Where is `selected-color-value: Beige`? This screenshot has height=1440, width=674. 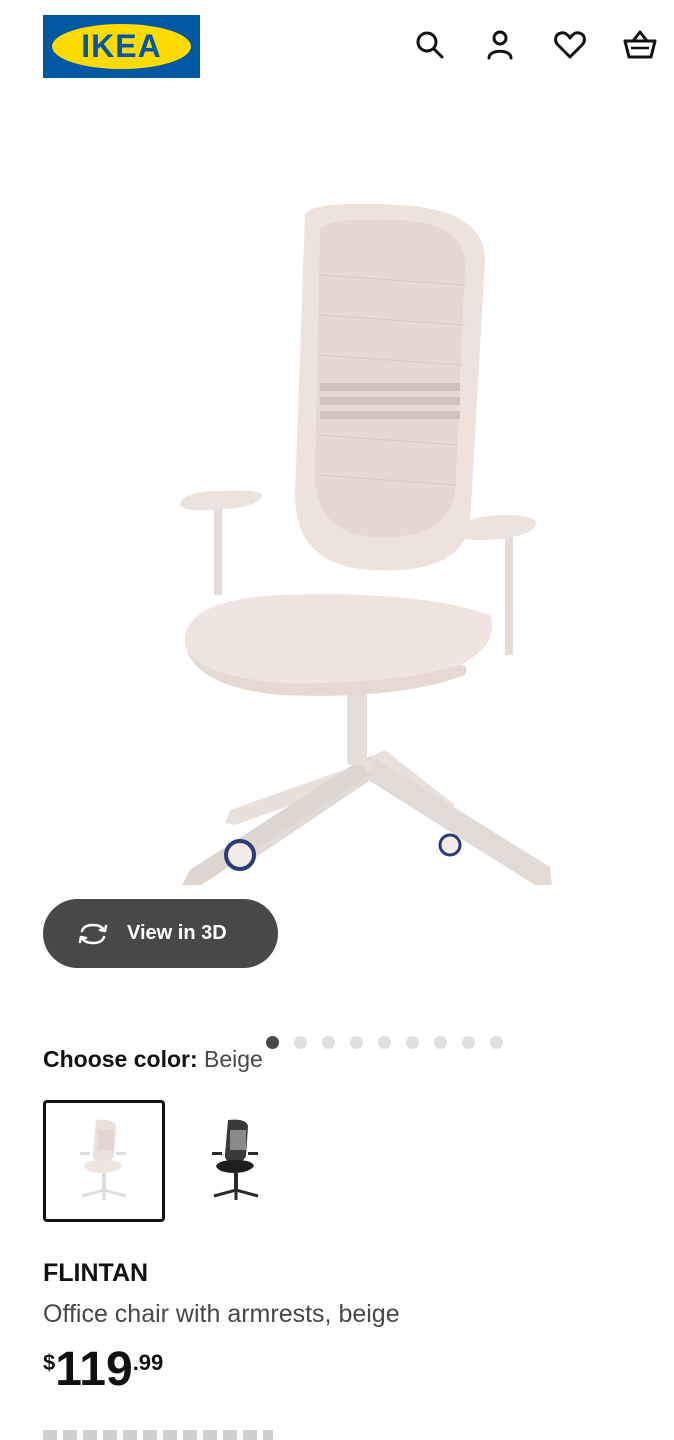 selected-color-value: Beige is located at coordinates (233, 1059).